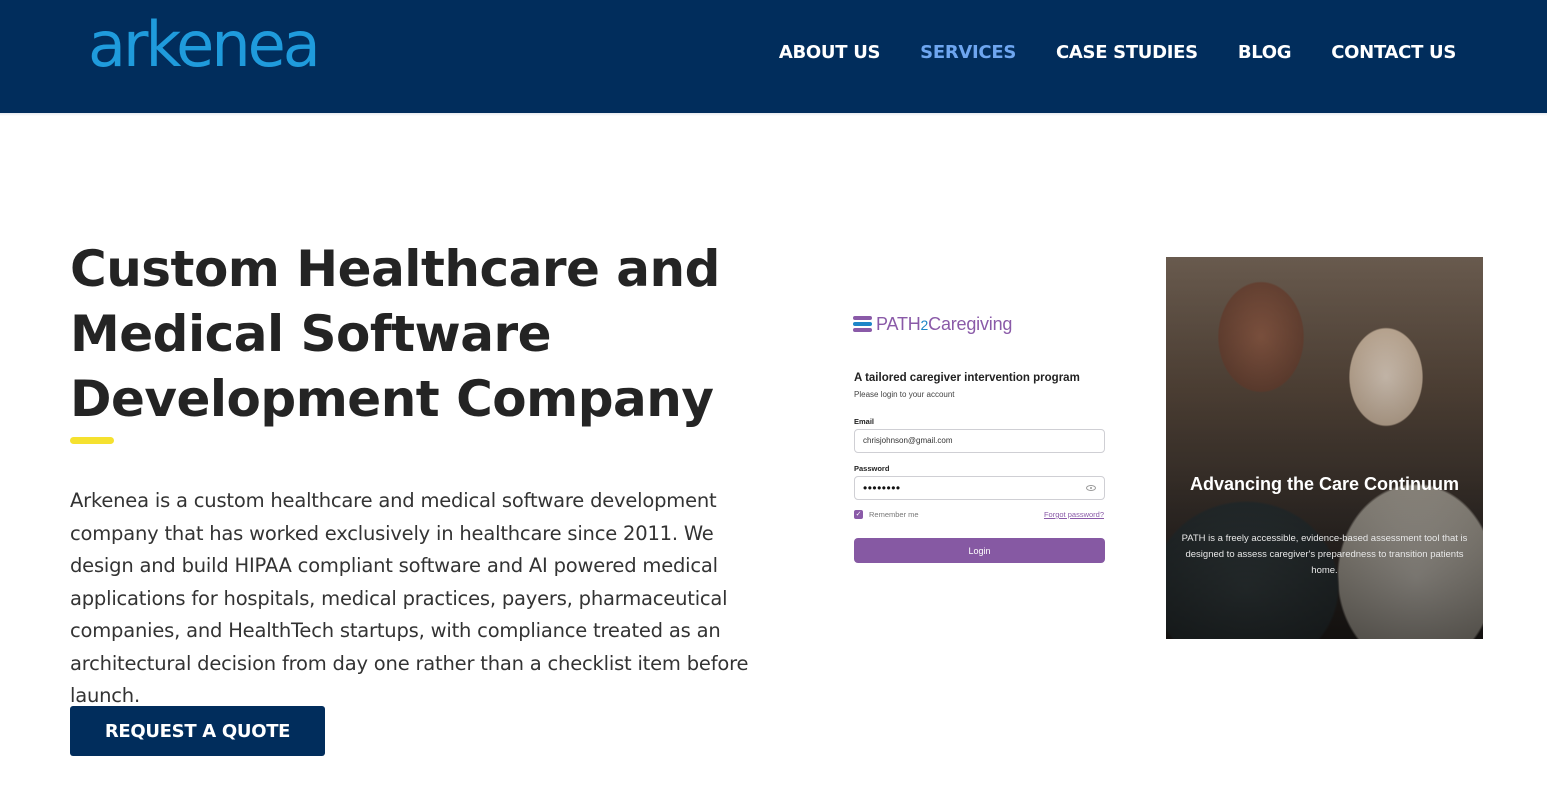  What do you see at coordinates (979, 488) in the screenshot?
I see `password-field: ••••••••` at bounding box center [979, 488].